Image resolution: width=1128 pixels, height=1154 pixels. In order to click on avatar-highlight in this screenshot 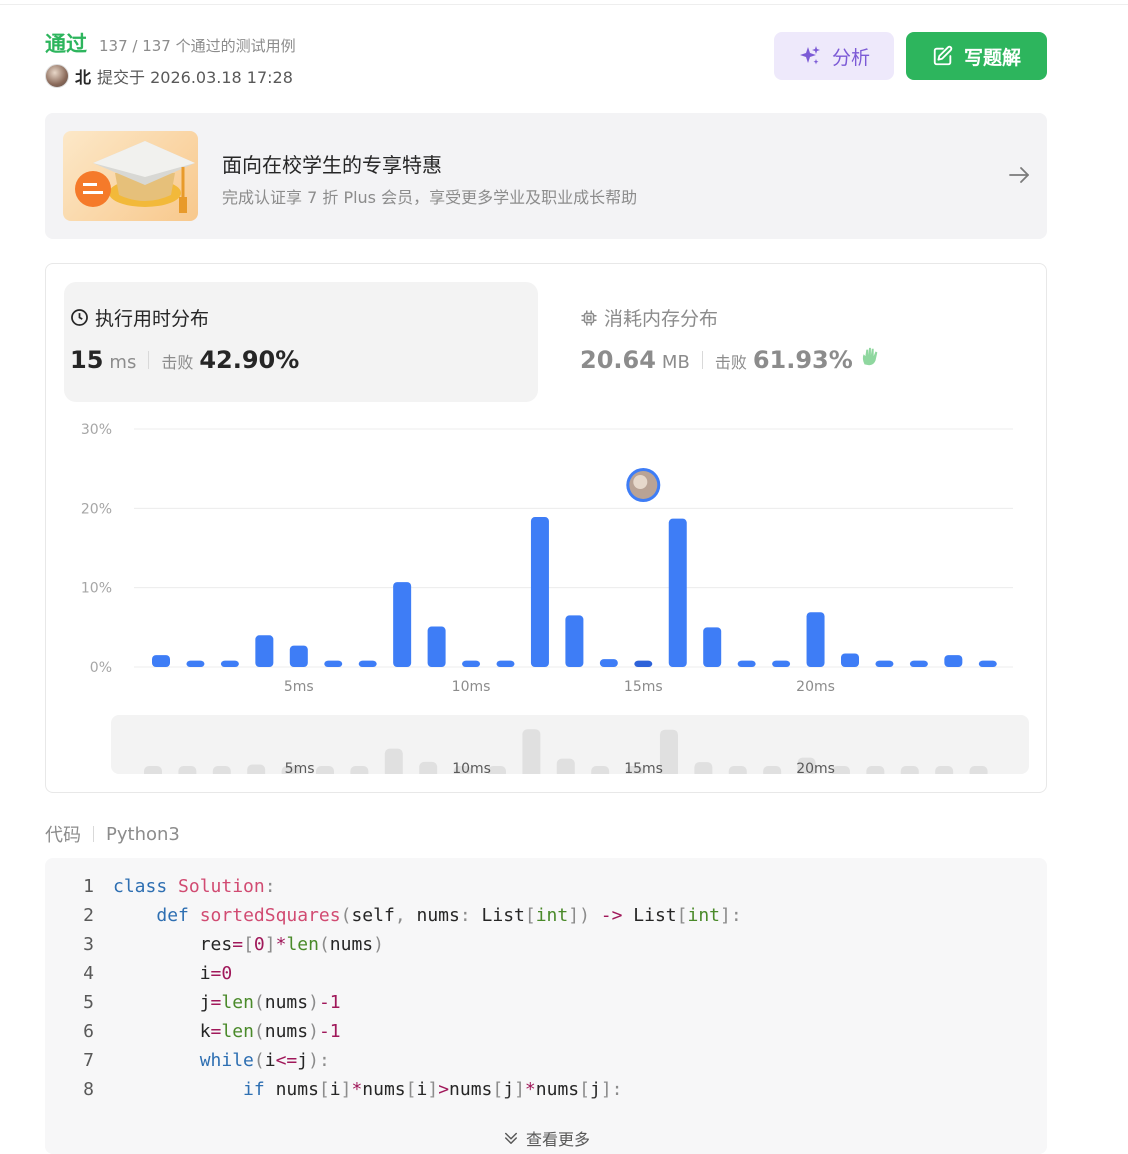, I will do `click(640, 482)`.